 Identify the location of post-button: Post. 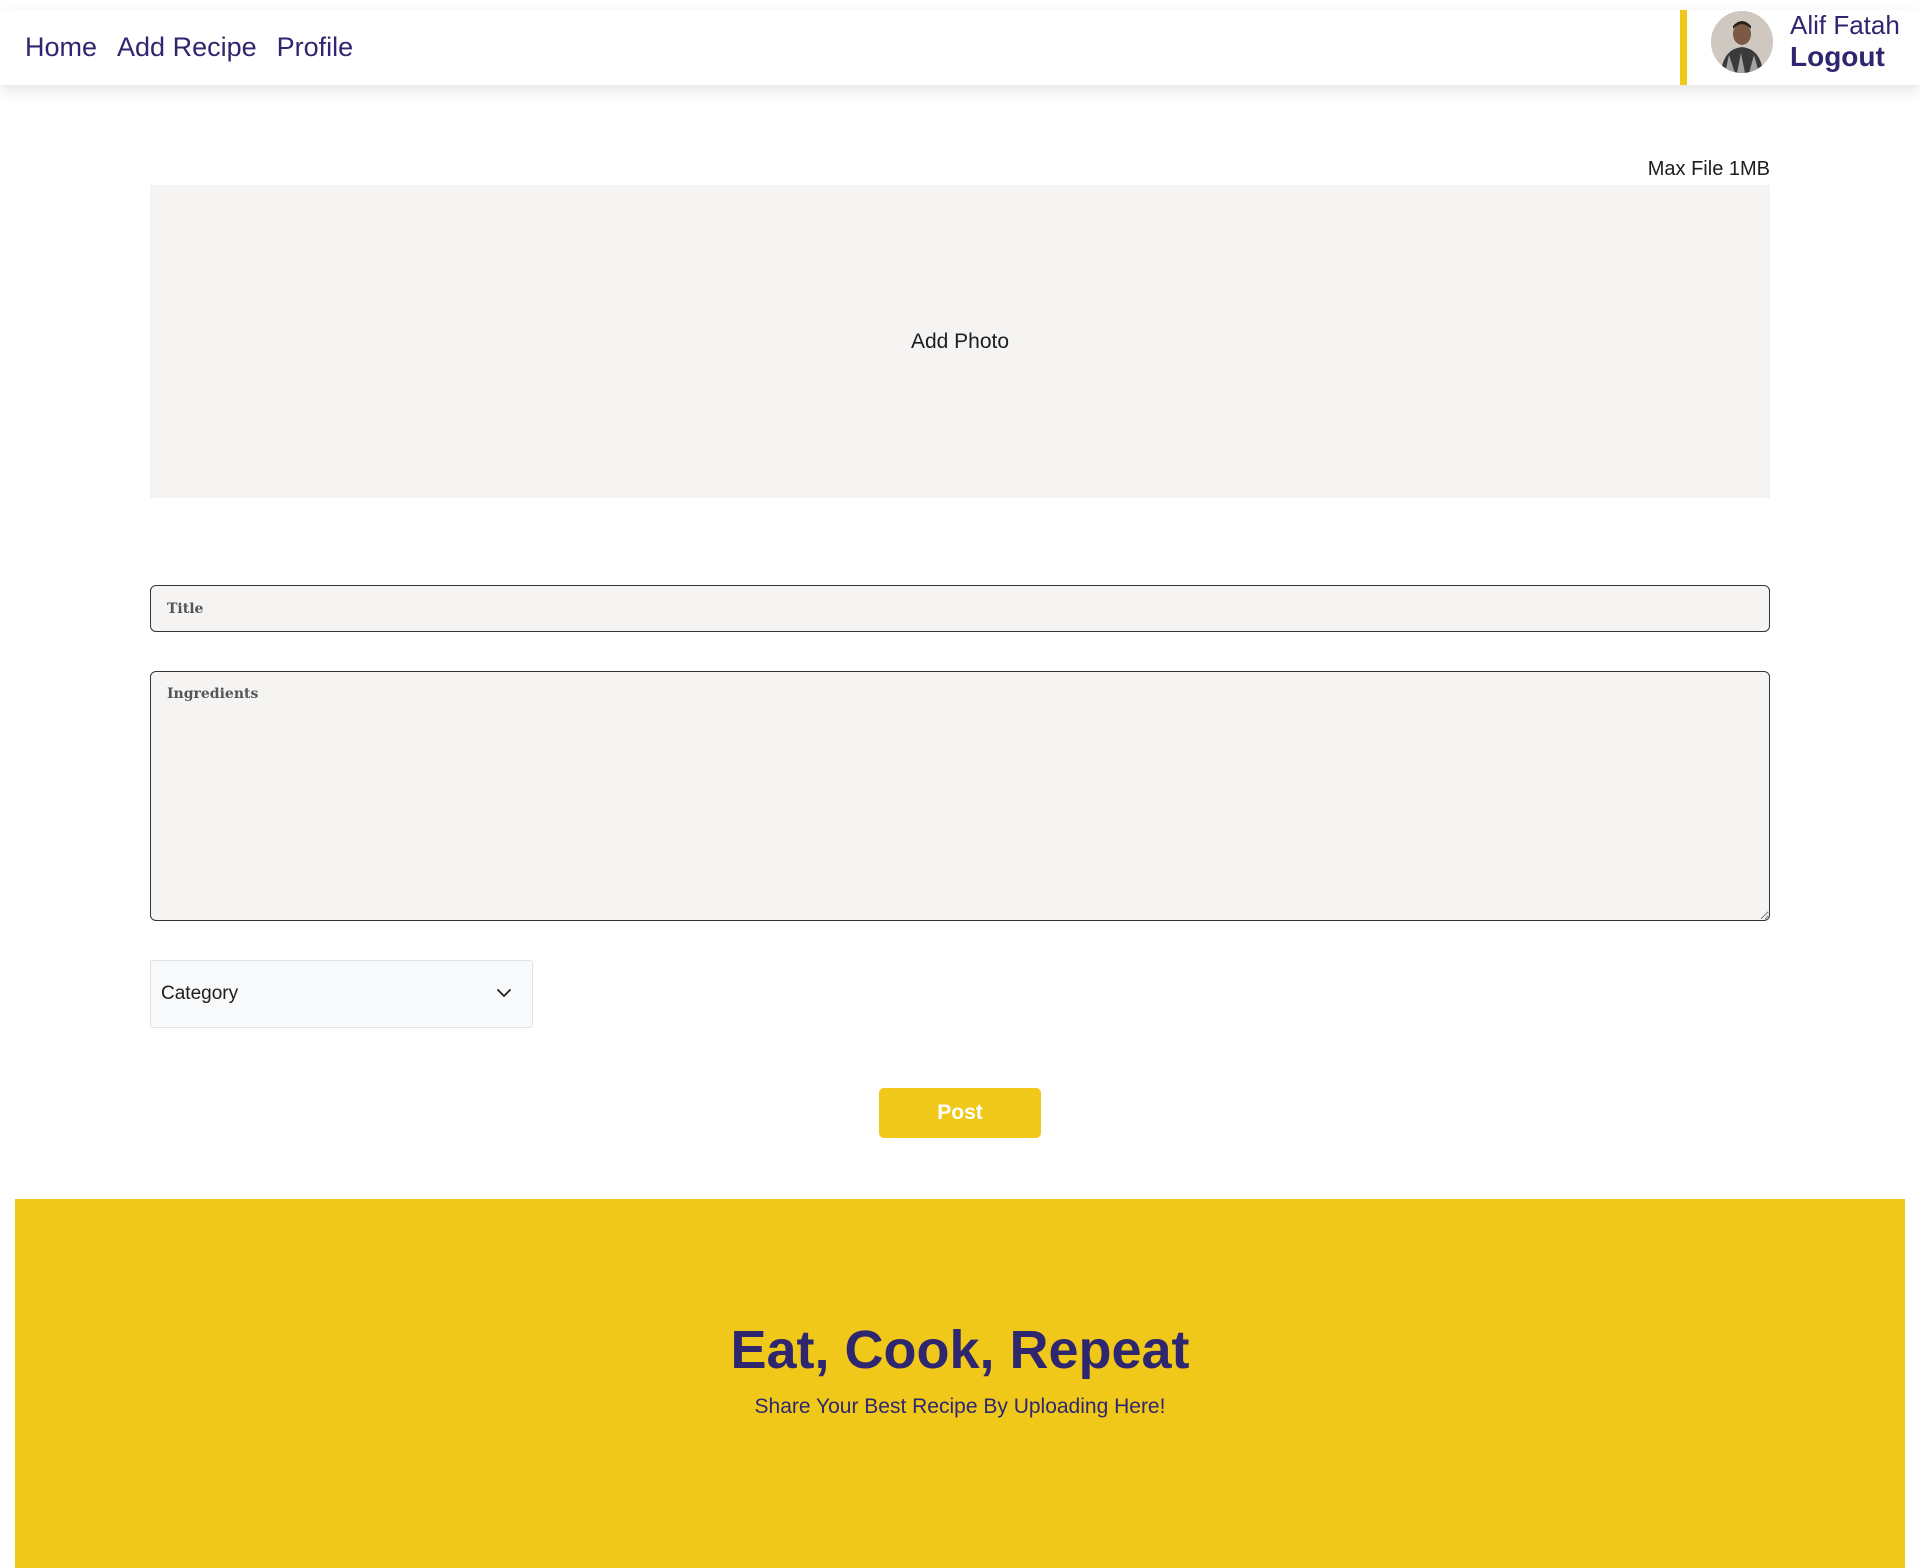
(960, 1113).